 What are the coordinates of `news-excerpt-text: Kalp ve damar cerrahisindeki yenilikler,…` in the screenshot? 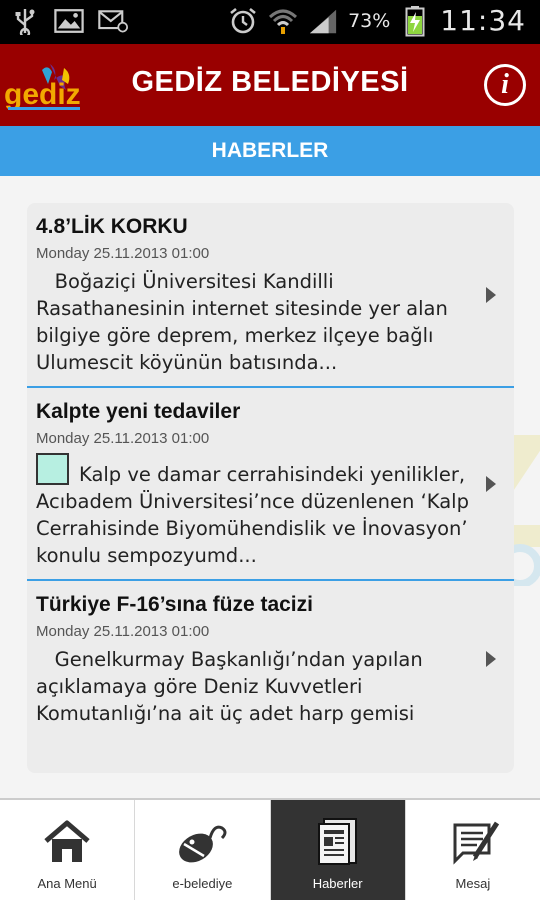 It's located at (252, 515).